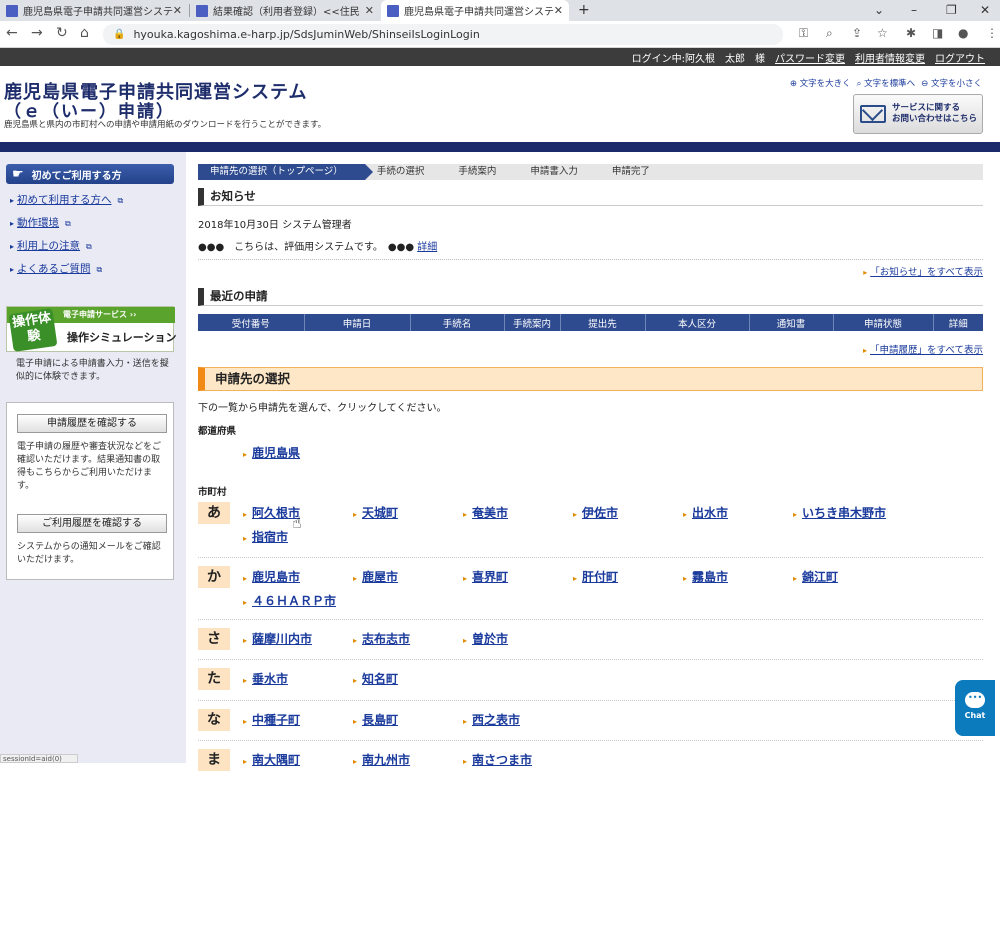 Image resolution: width=1000 pixels, height=940 pixels. I want to click on logout-link: ログアウト, so click(960, 57).